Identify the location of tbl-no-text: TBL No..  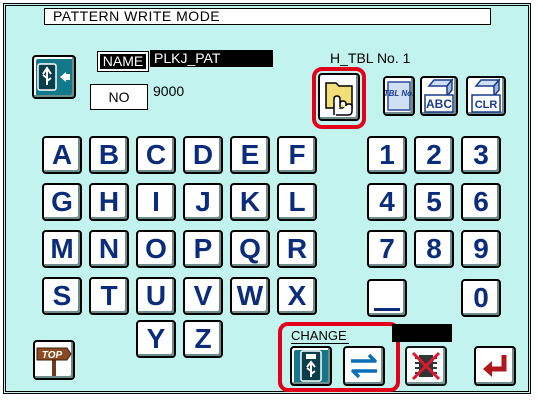
(399, 93).